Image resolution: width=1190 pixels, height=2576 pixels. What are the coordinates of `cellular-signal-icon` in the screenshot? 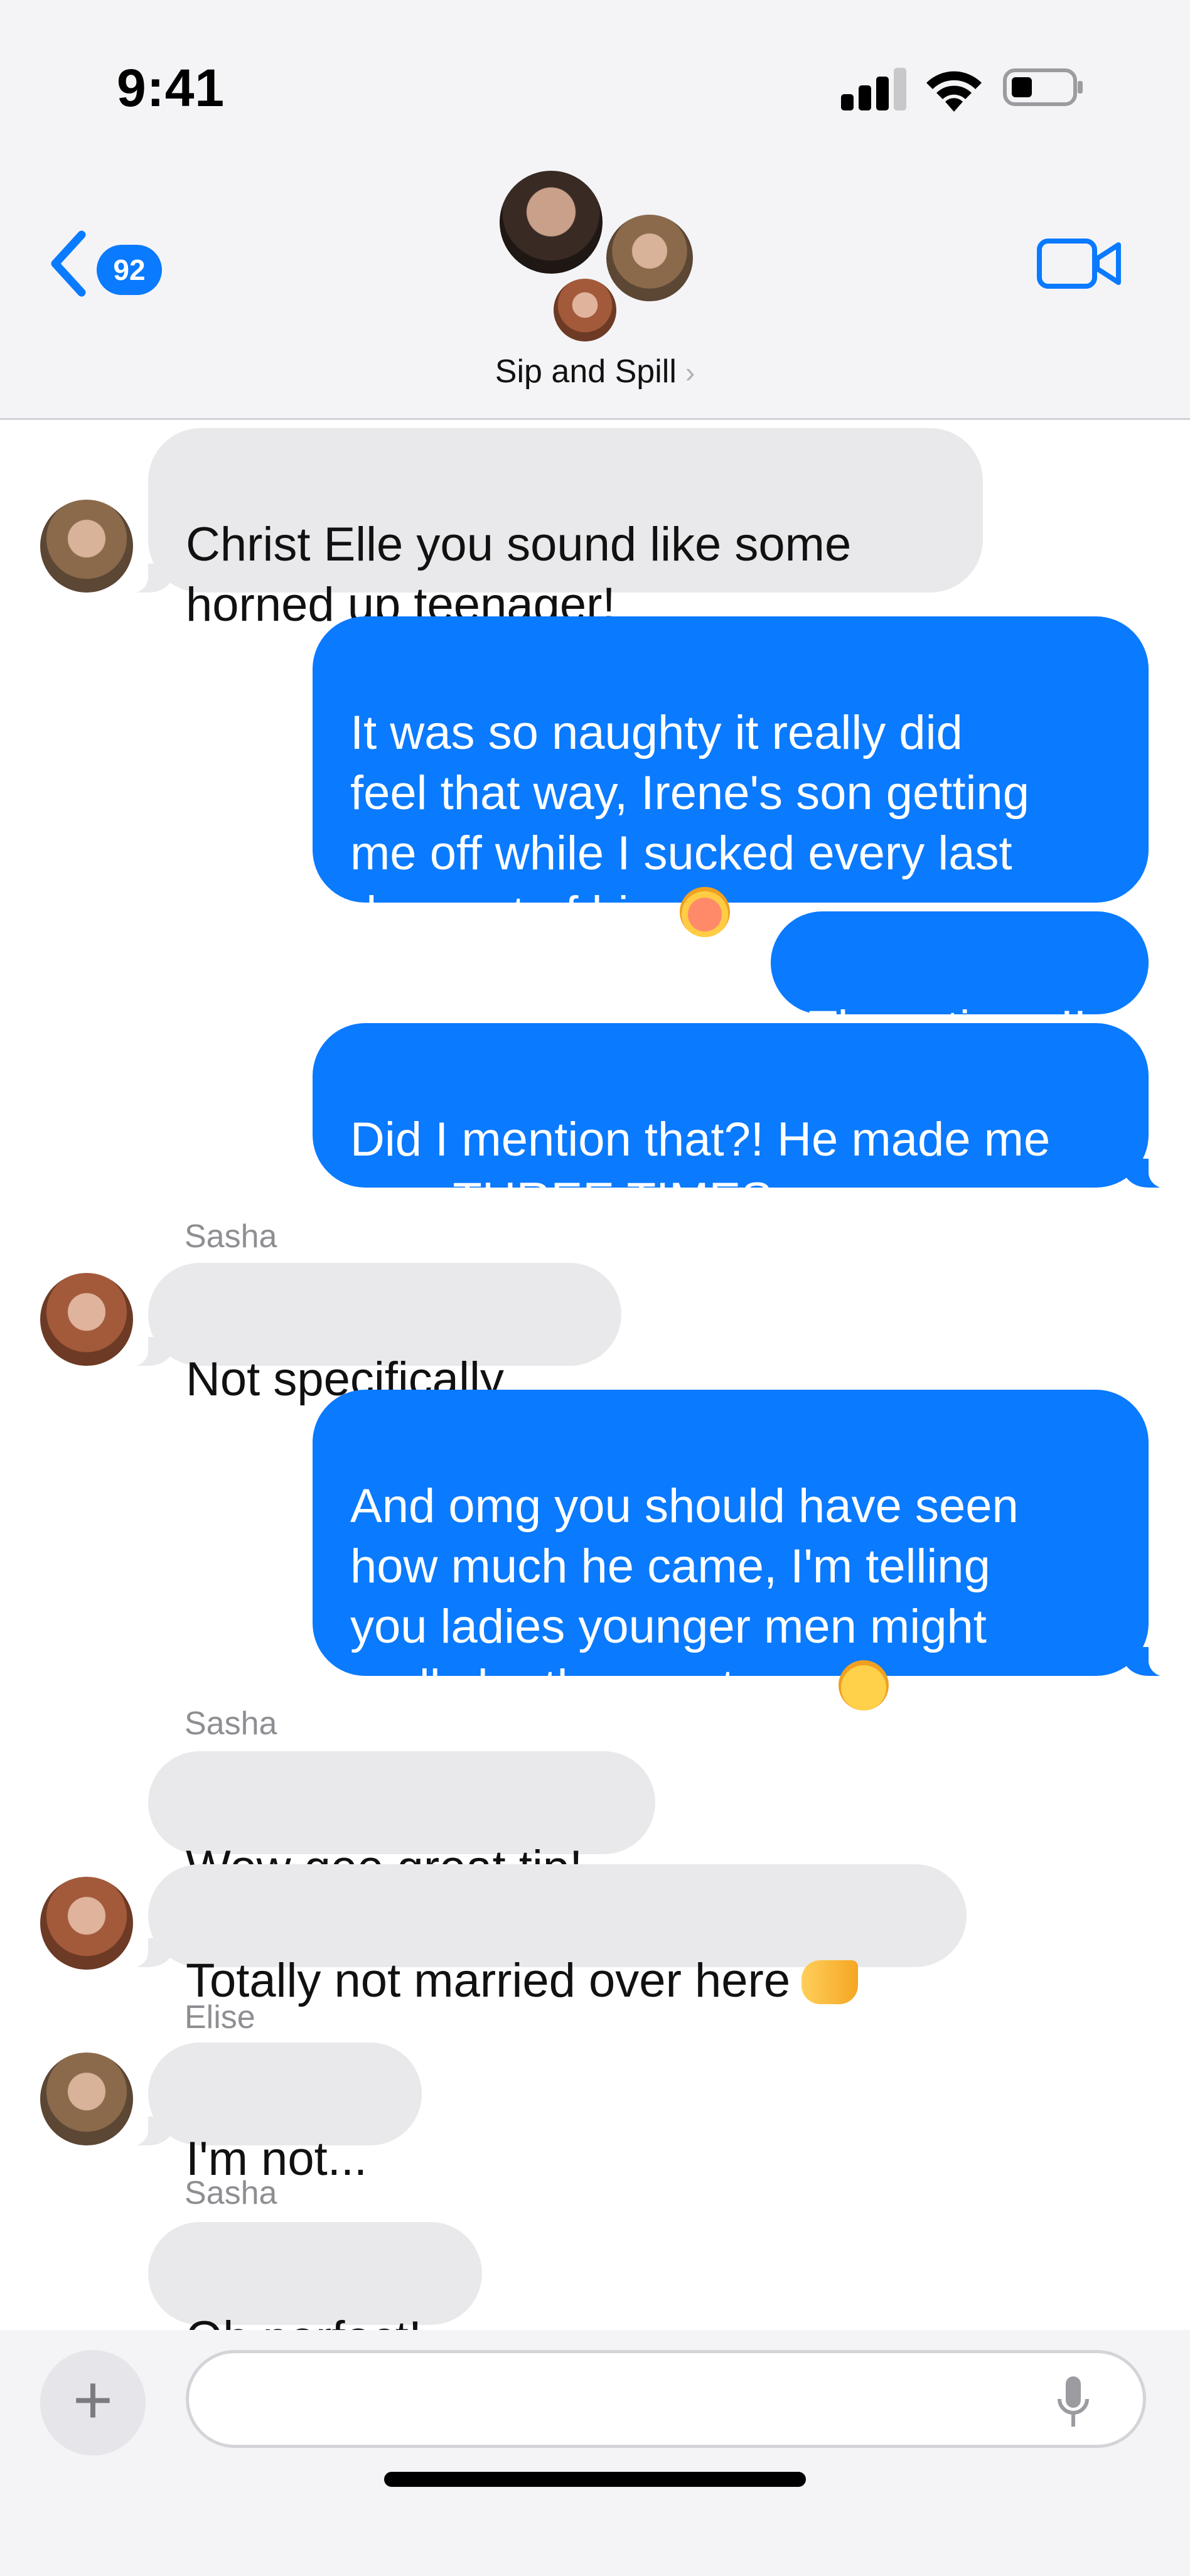 It's located at (873, 89).